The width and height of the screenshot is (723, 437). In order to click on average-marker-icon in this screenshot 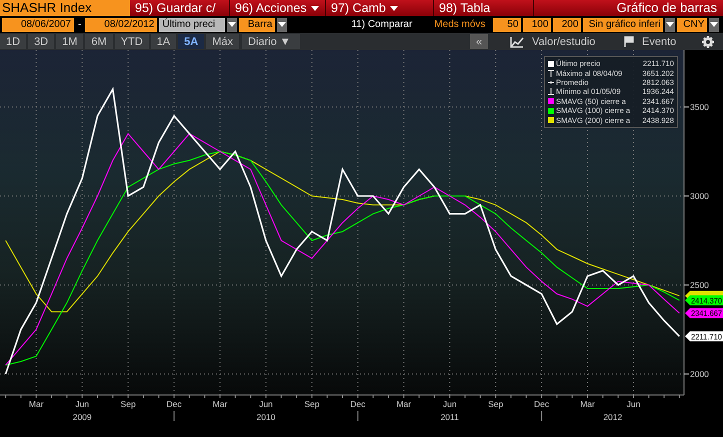, I will do `click(551, 82)`.